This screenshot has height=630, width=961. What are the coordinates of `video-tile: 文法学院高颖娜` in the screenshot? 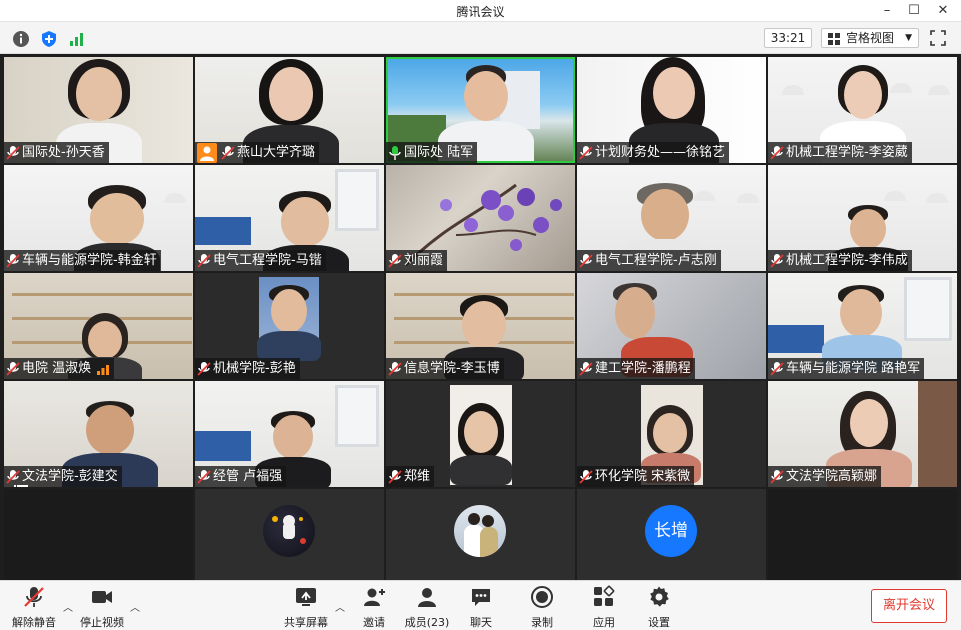 It's located at (862, 434).